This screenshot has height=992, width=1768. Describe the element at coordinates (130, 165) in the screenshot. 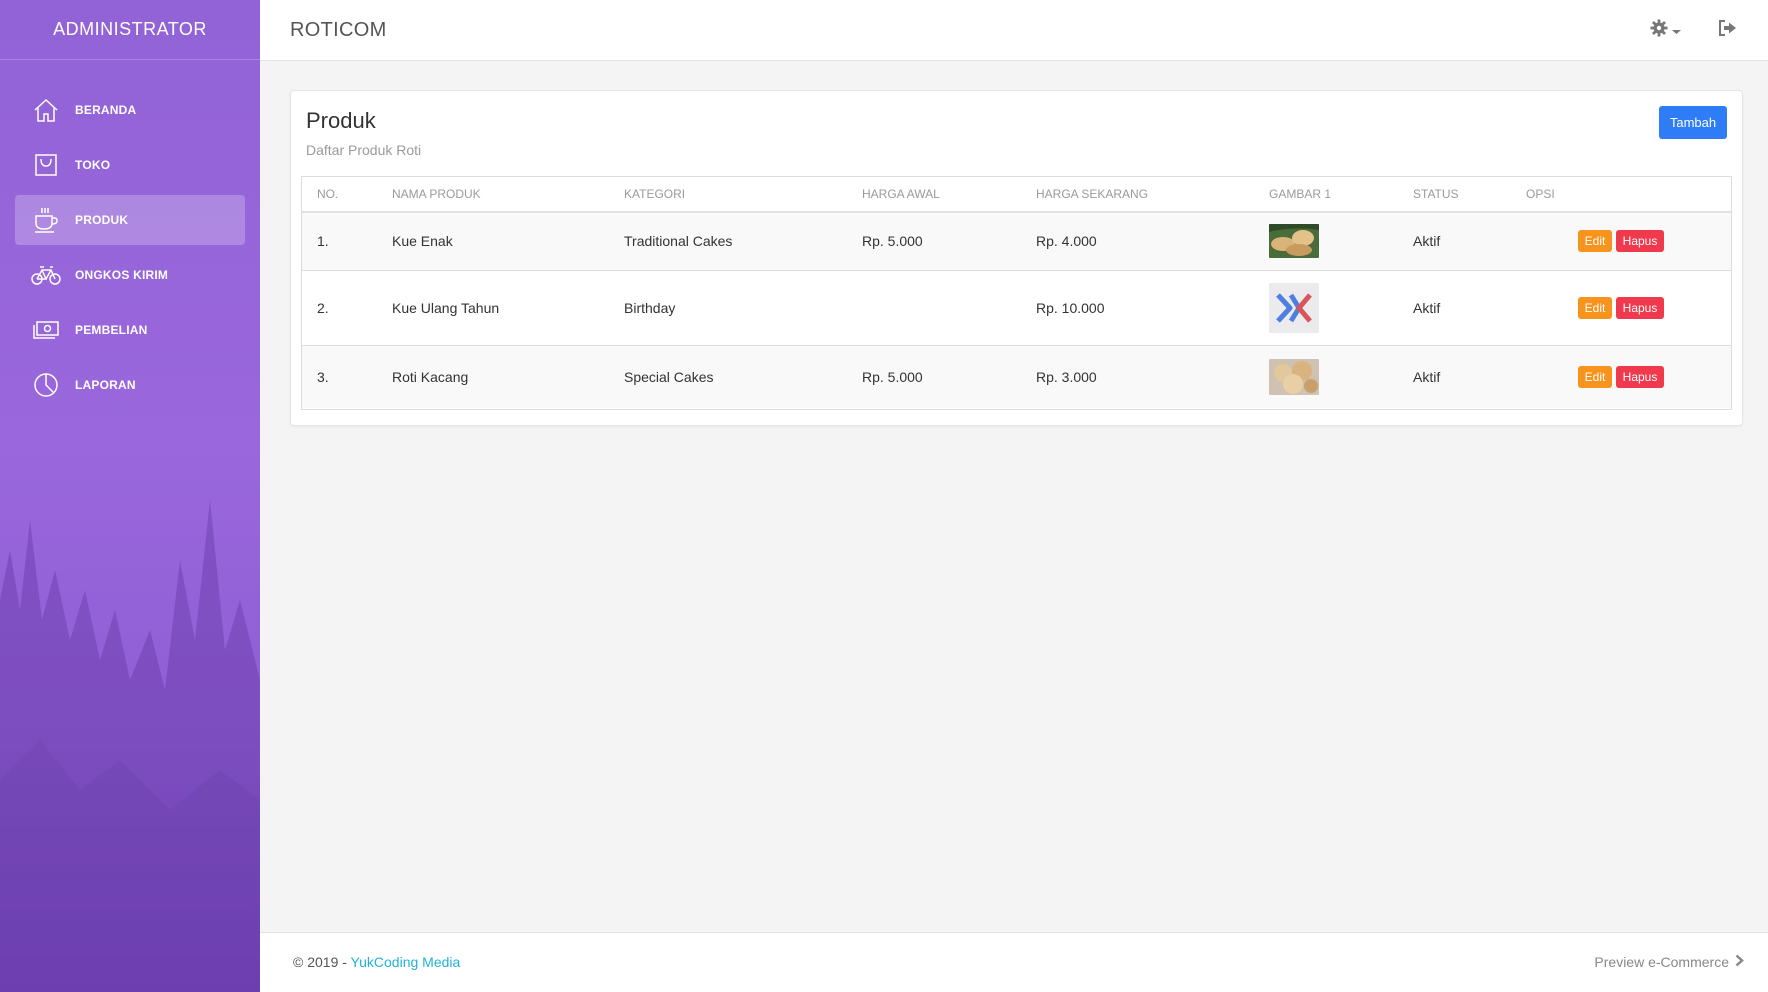

I see `sidebar-item-toko: TOKO` at that location.